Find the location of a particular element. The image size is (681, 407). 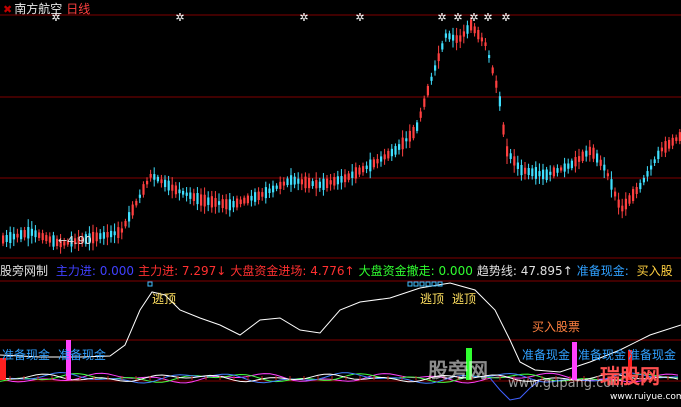

period-label: 日线 is located at coordinates (78, 9).